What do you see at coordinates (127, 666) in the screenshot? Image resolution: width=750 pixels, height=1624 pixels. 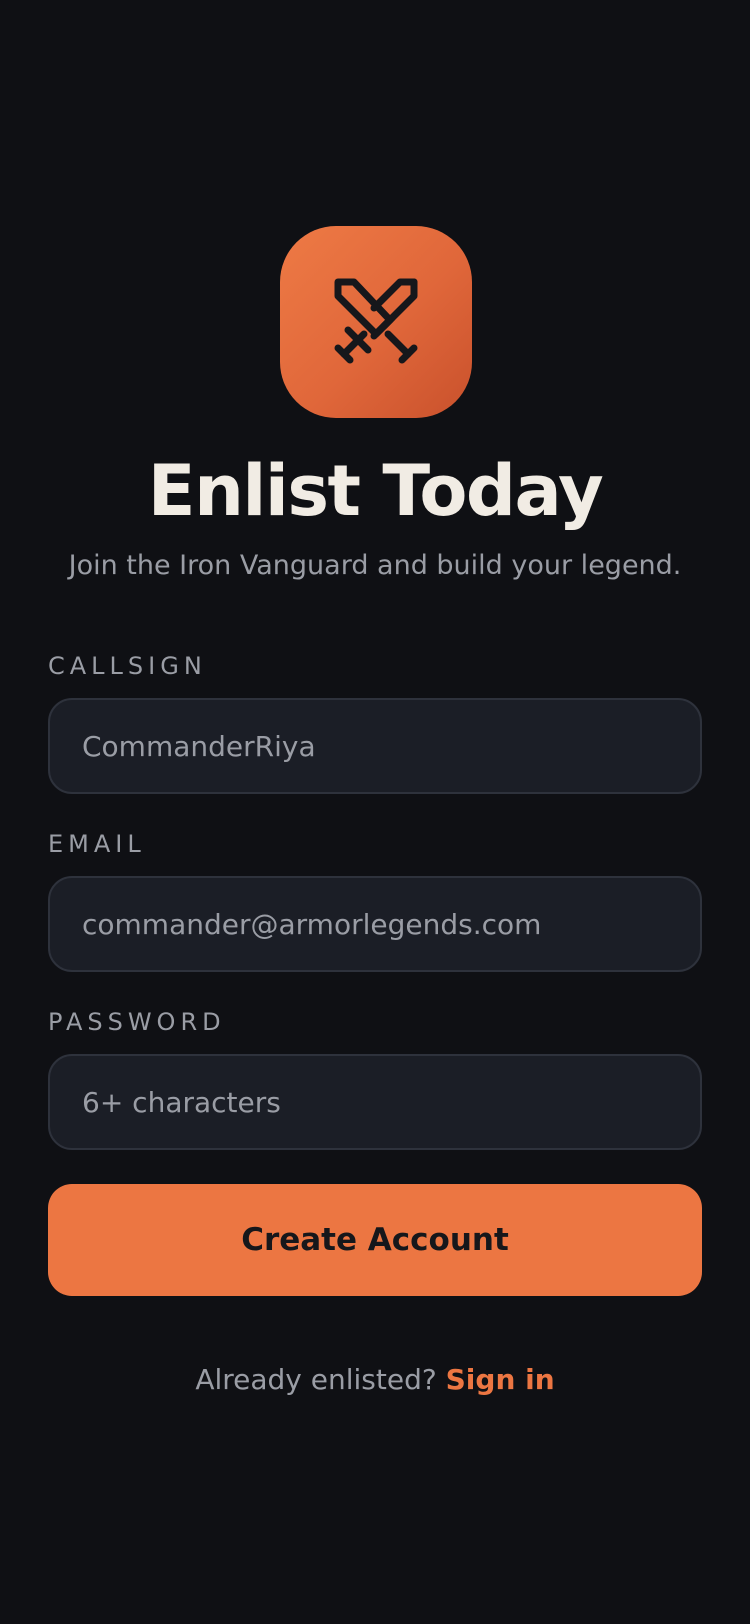 I see `callsign-label: CALLSIGN` at bounding box center [127, 666].